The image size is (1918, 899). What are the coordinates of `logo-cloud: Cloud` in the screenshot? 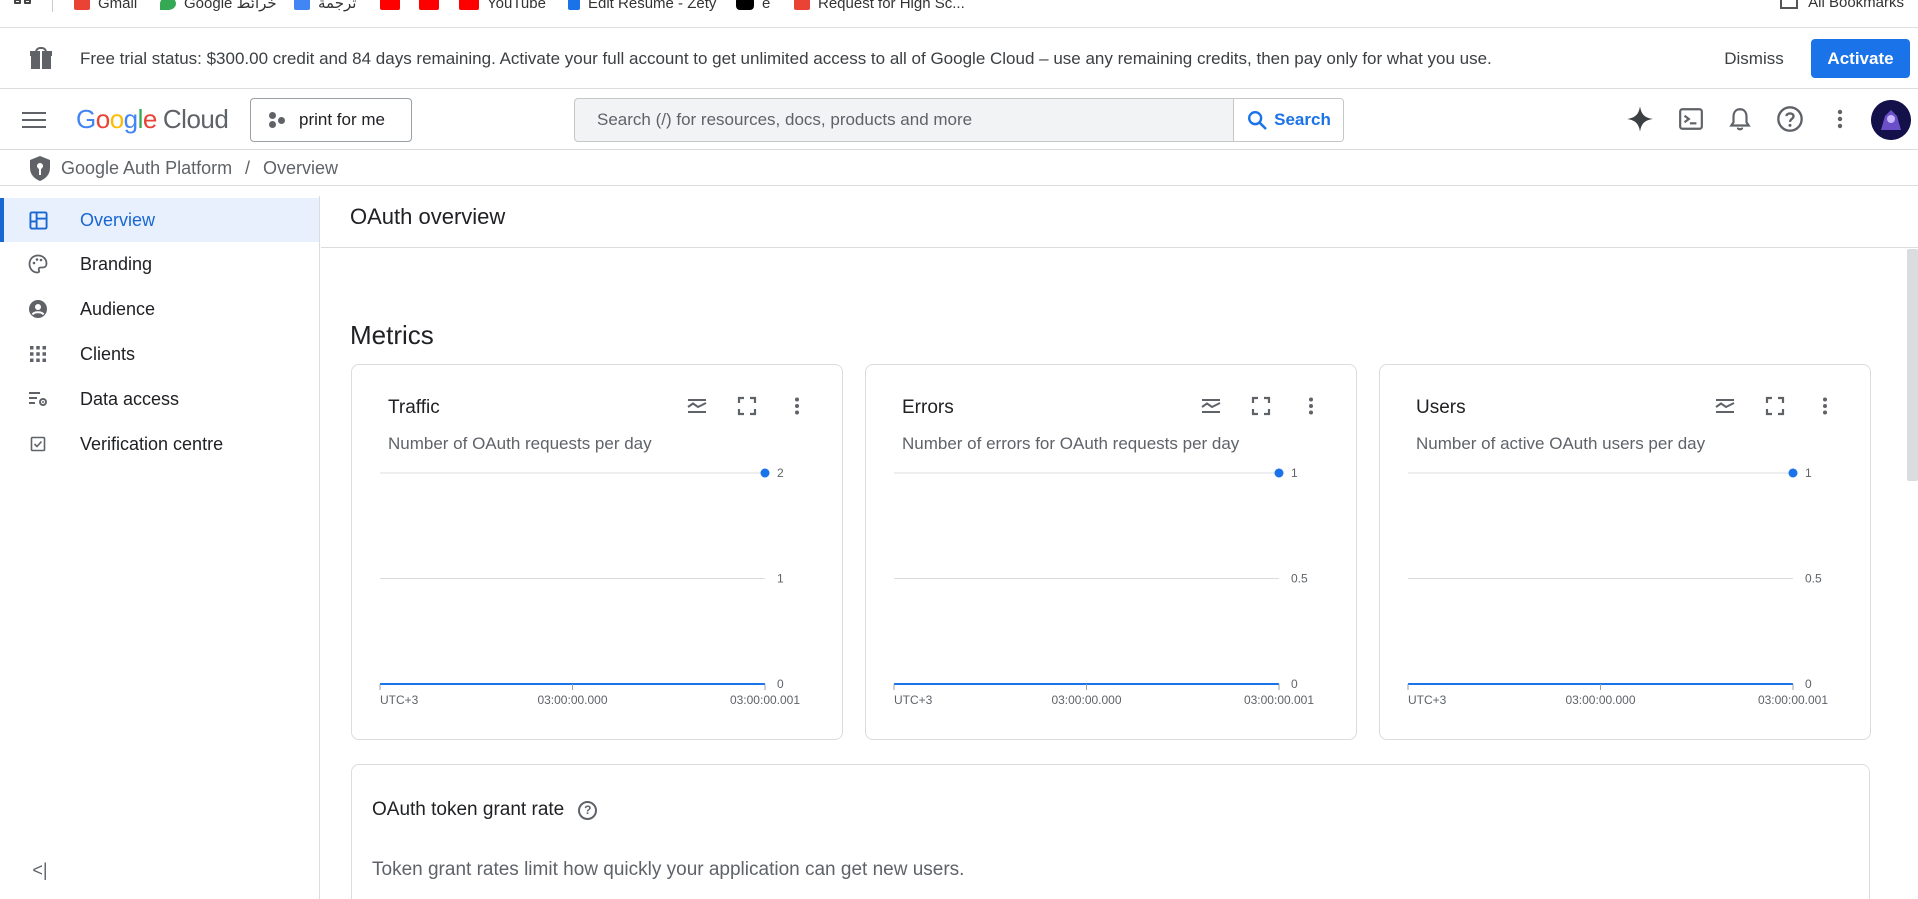 It's located at (195, 119).